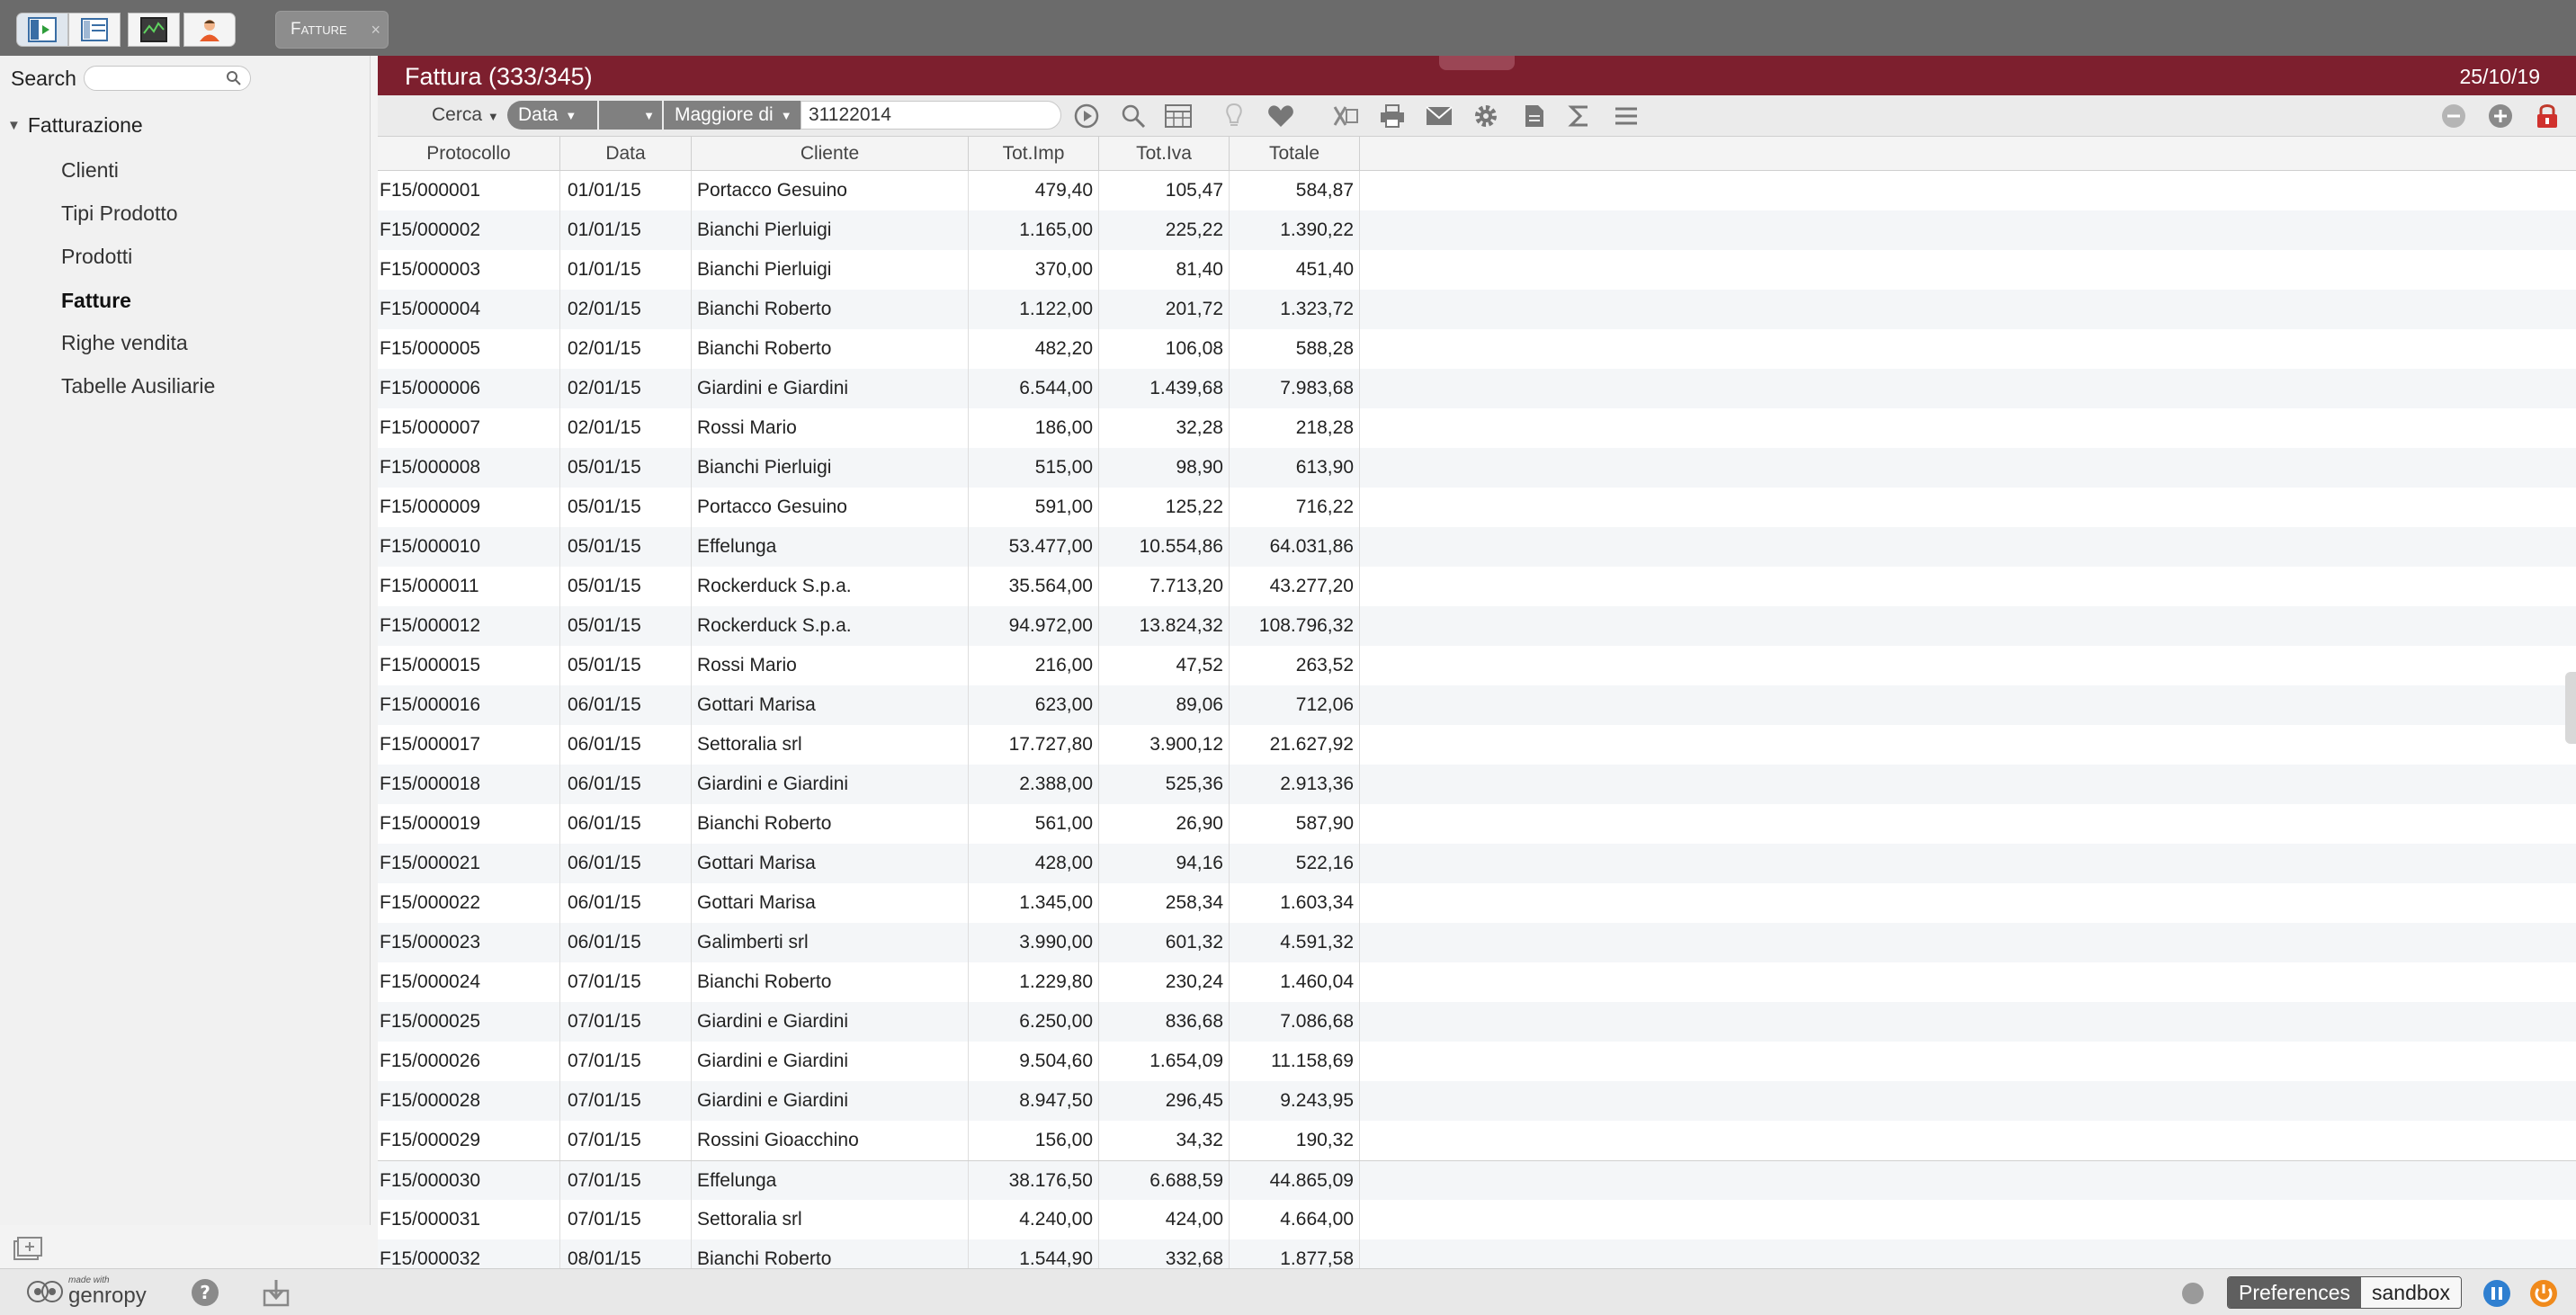 The width and height of the screenshot is (2576, 1315). I want to click on scrollbar, so click(2570, 708).